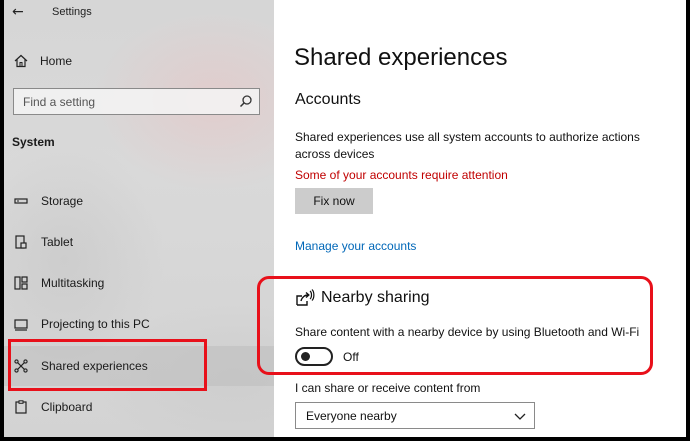 This screenshot has width=690, height=441. I want to click on sidebar-item-label: Shared experiences, so click(94, 366).